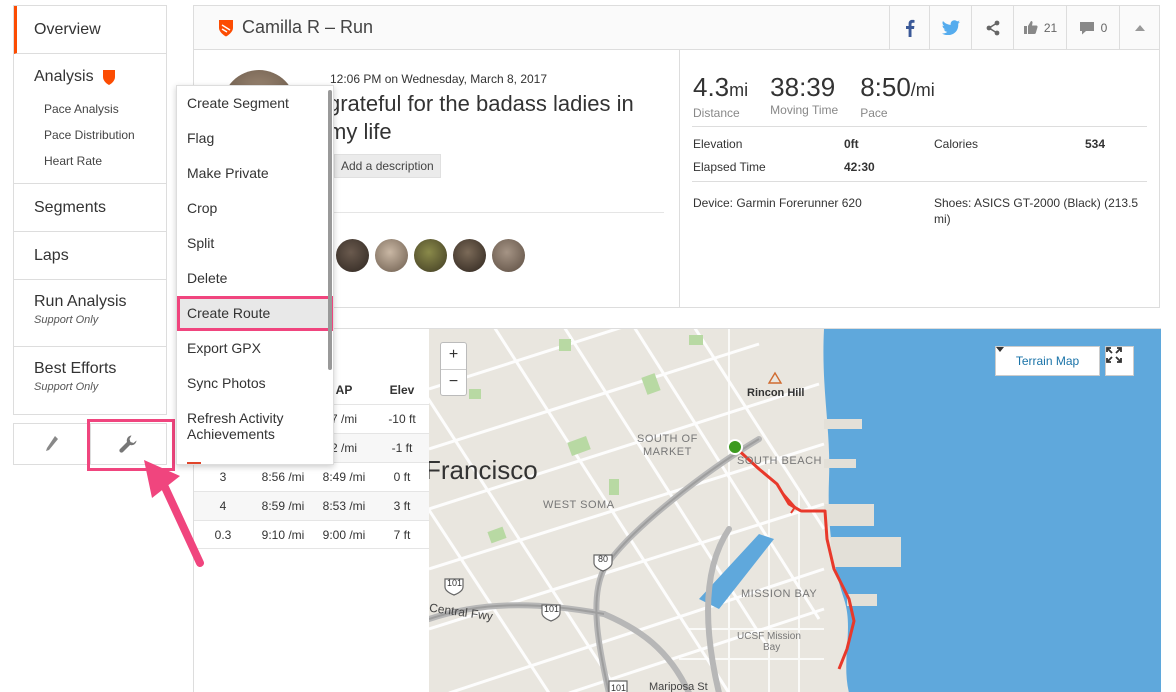 This screenshot has height=692, width=1176. I want to click on menu-item-split: Split, so click(255, 243).